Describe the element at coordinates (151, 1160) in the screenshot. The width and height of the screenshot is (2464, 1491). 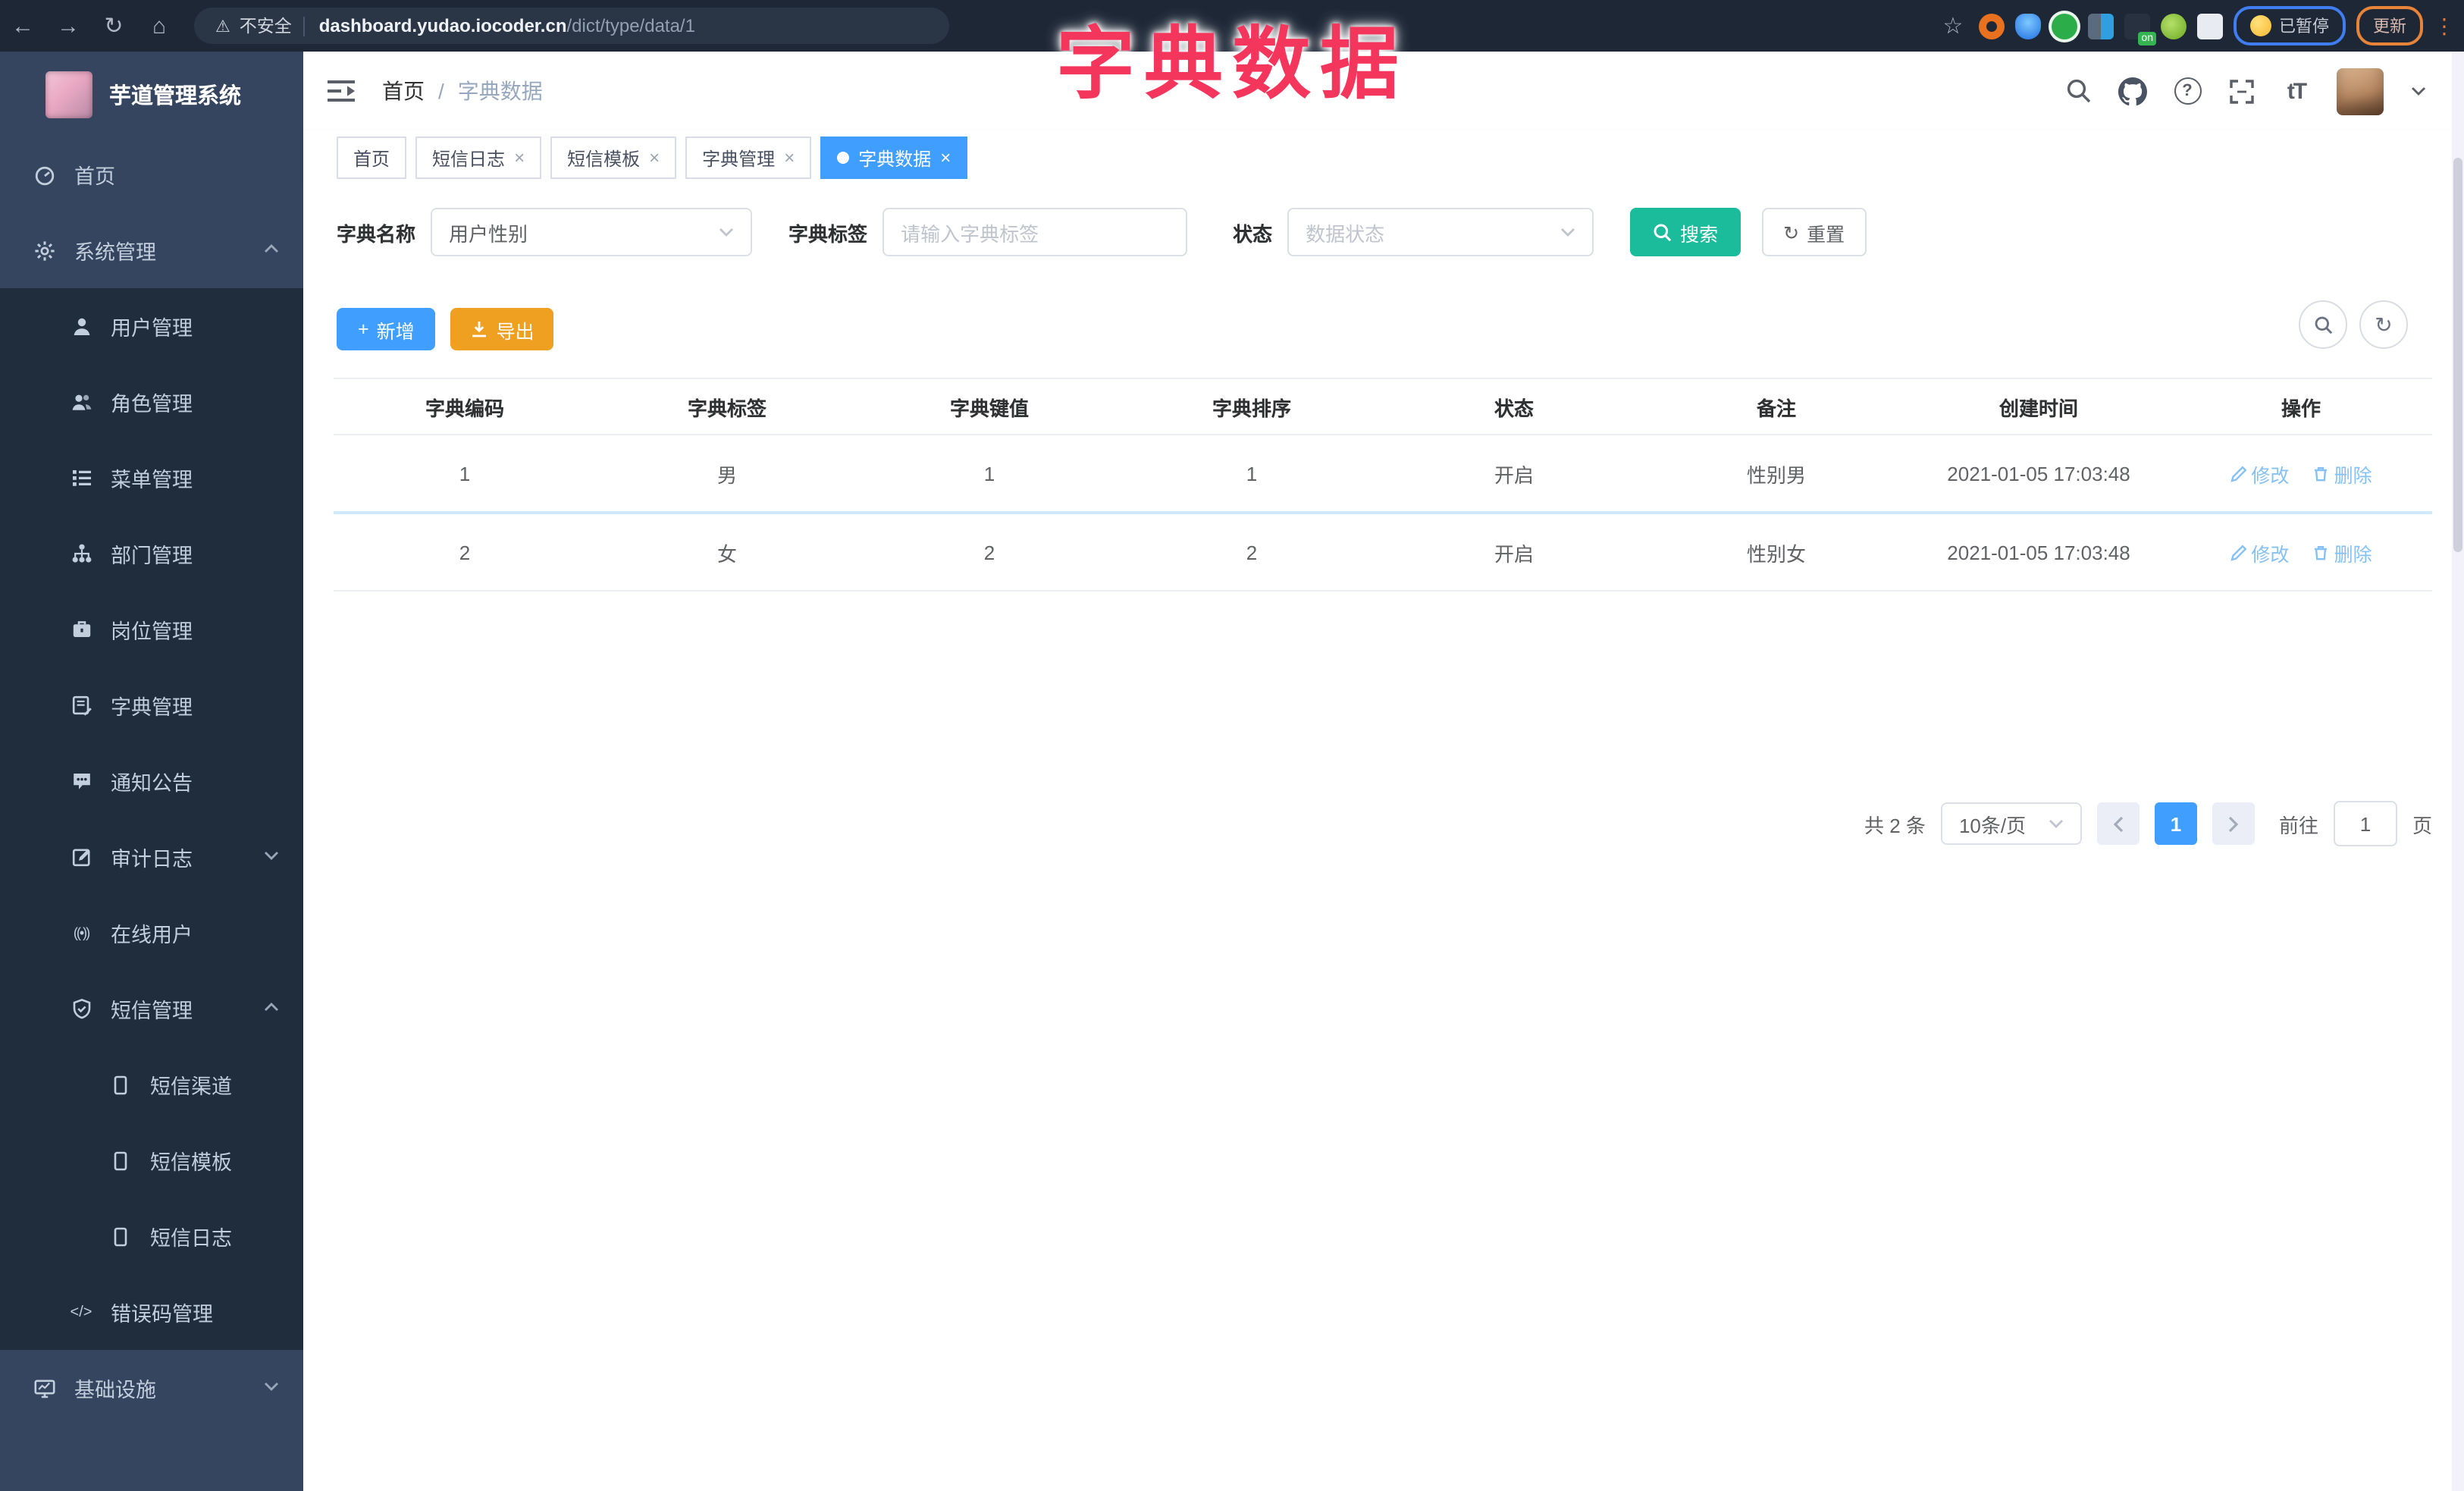
I see `sidebar-item-sms-template: 短信模板` at that location.